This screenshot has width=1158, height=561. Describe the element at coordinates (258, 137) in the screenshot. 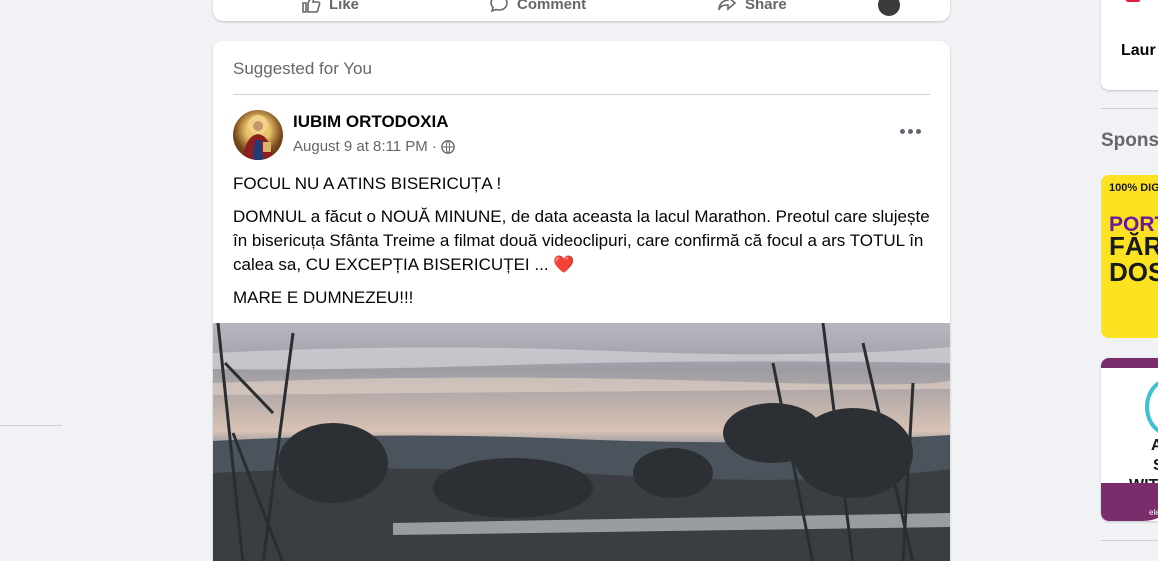

I see `icon-image` at that location.